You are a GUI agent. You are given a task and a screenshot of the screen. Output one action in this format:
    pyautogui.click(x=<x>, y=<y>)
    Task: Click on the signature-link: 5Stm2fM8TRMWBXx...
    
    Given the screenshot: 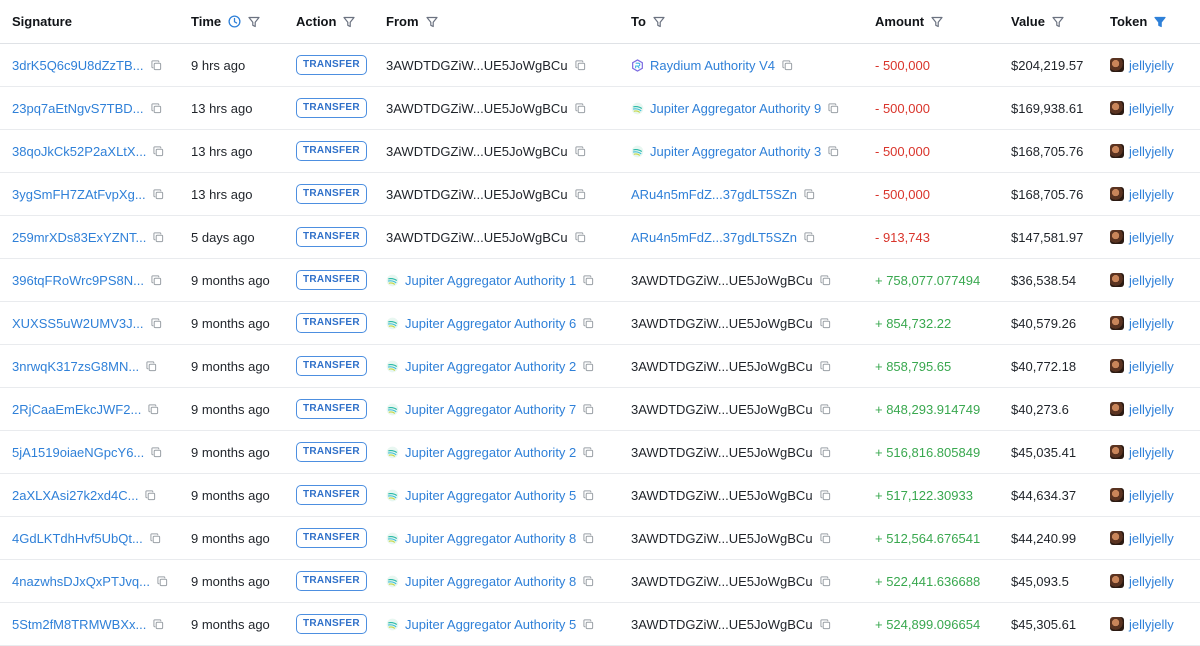 What is the action you would take?
    pyautogui.click(x=79, y=624)
    